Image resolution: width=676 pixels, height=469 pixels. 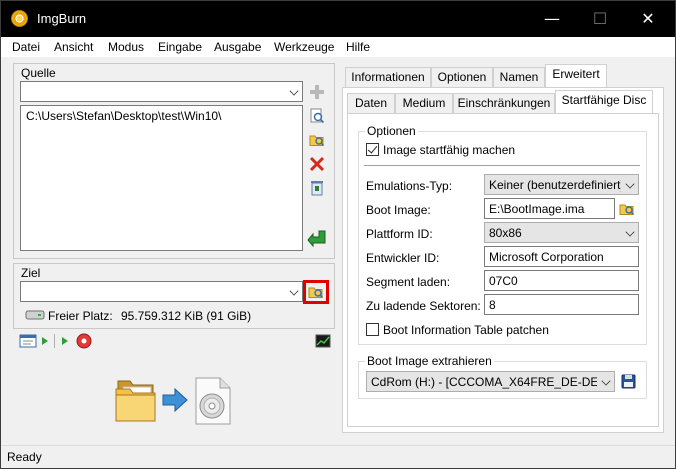 I want to click on tab-erweitert: Erweitert, so click(x=576, y=75).